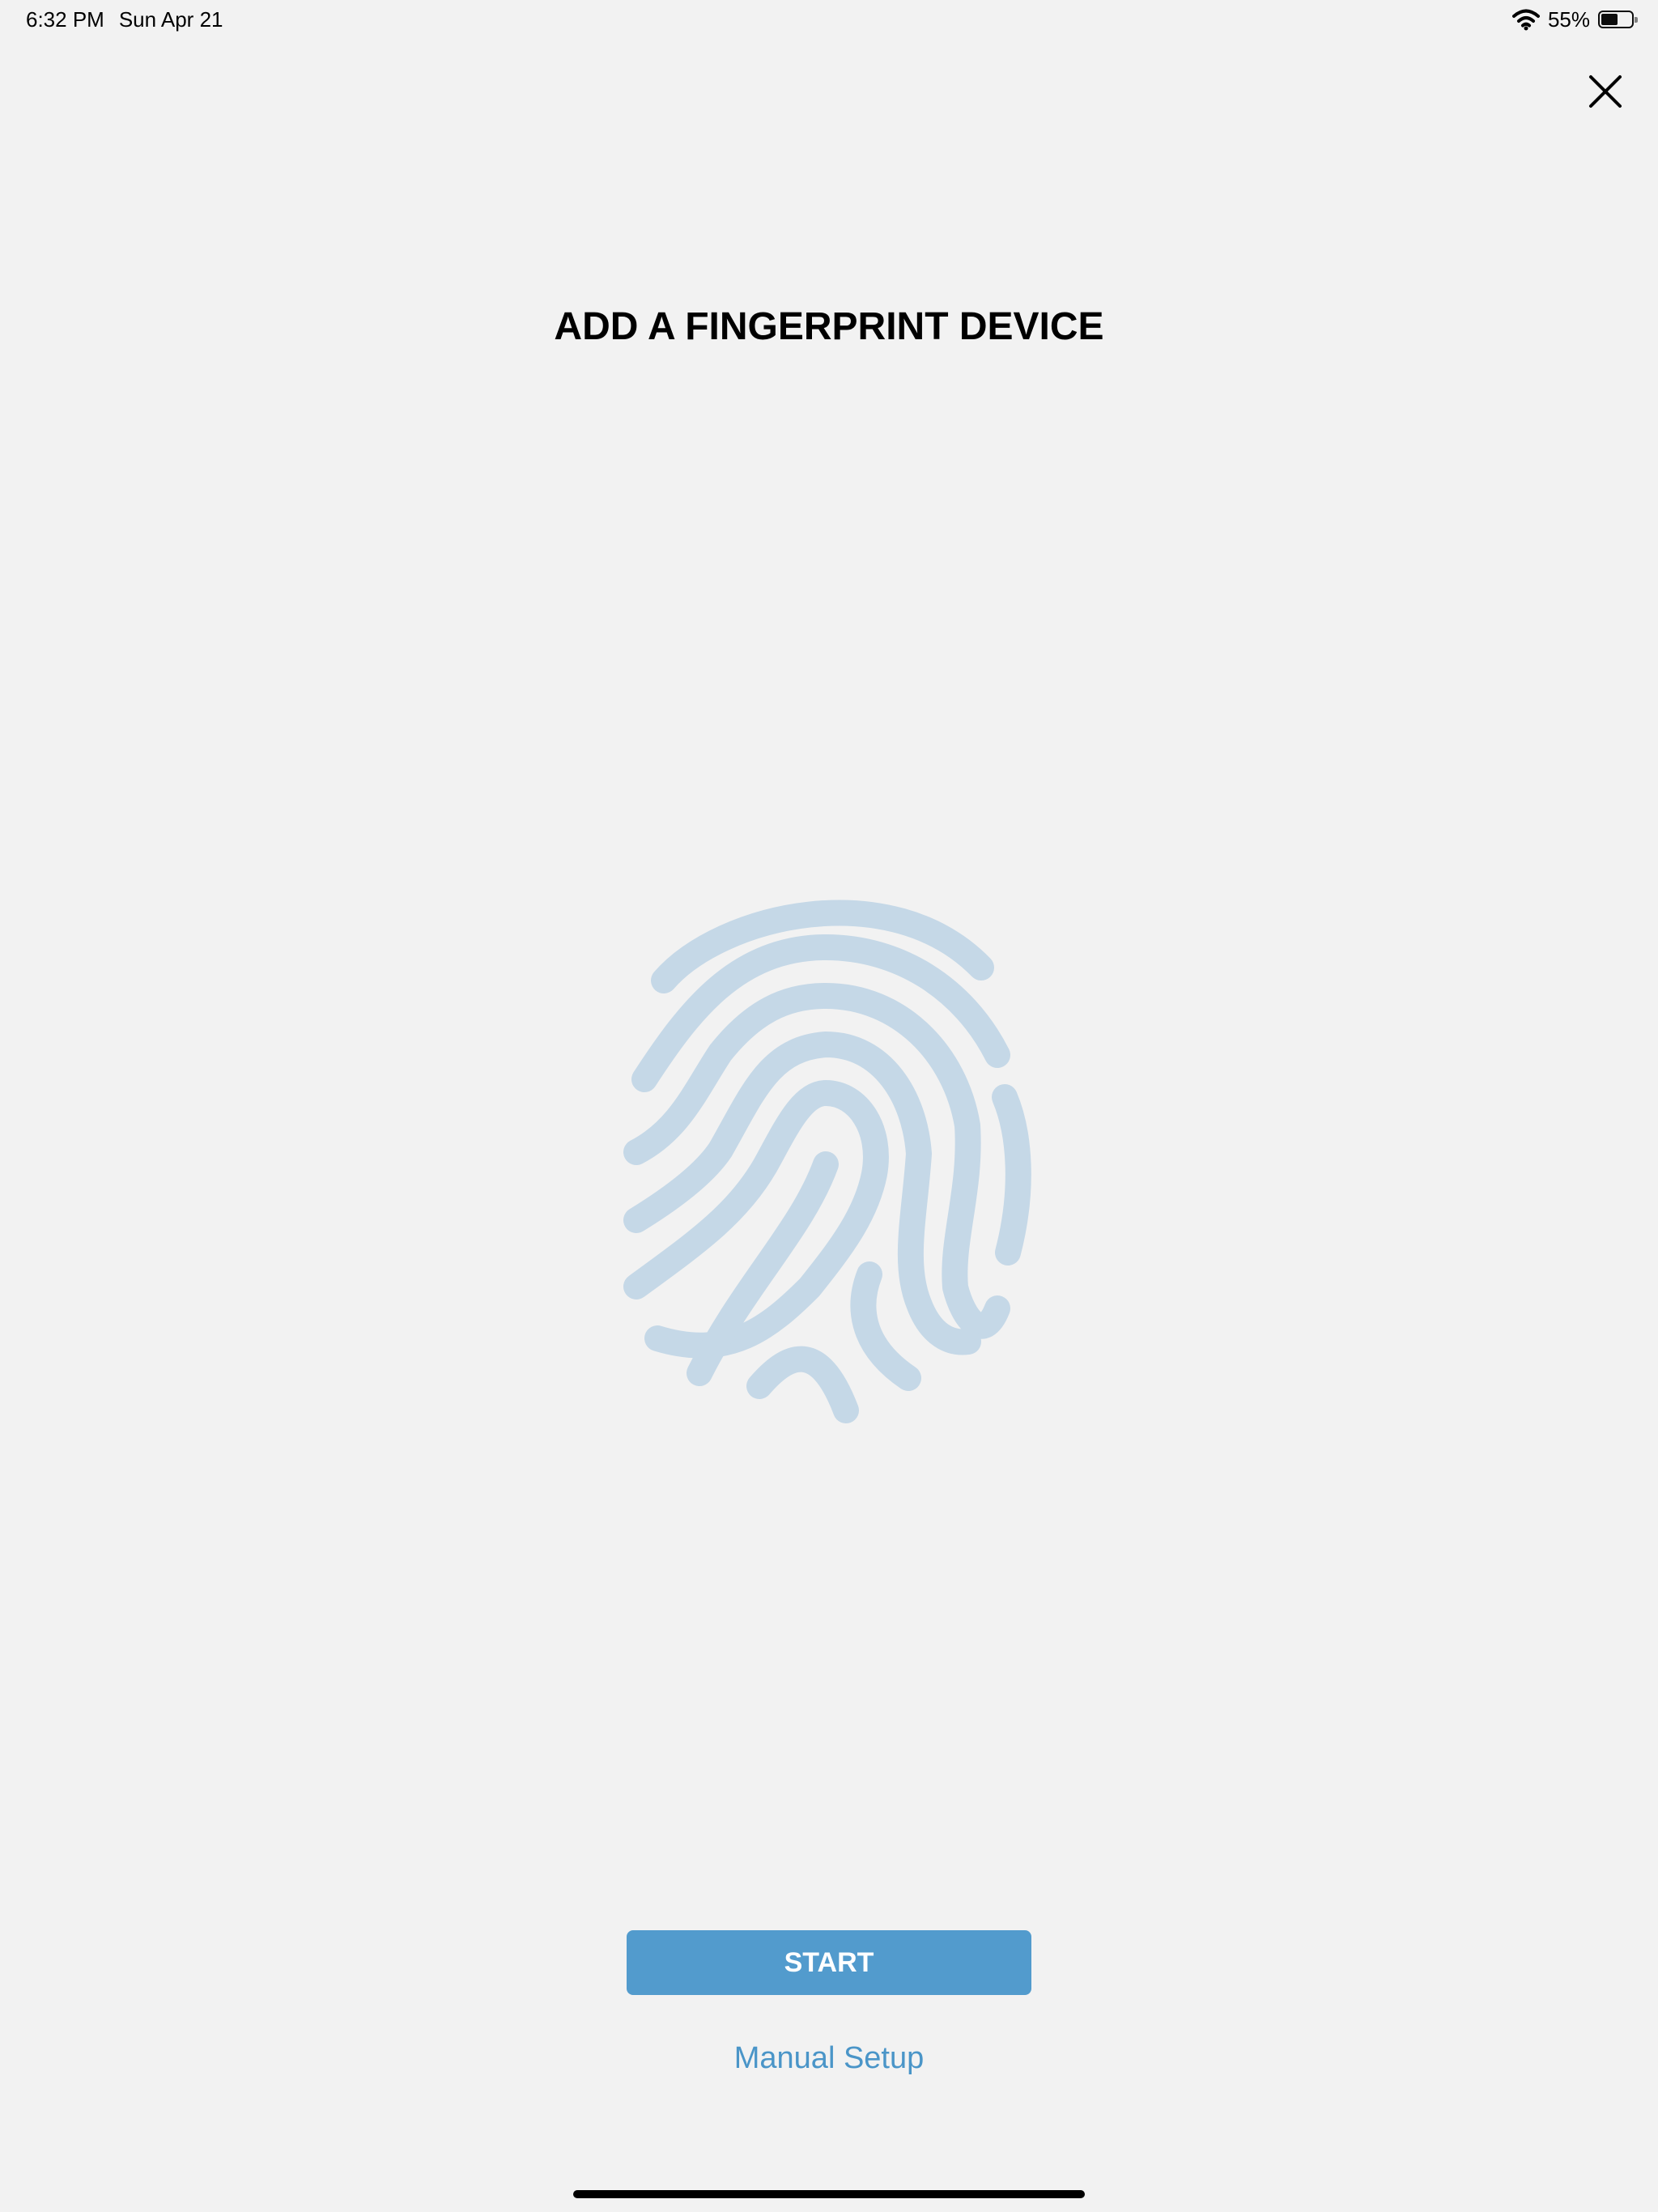 This screenshot has width=1658, height=2212. What do you see at coordinates (1609, 19) in the screenshot?
I see `battery-level-fill` at bounding box center [1609, 19].